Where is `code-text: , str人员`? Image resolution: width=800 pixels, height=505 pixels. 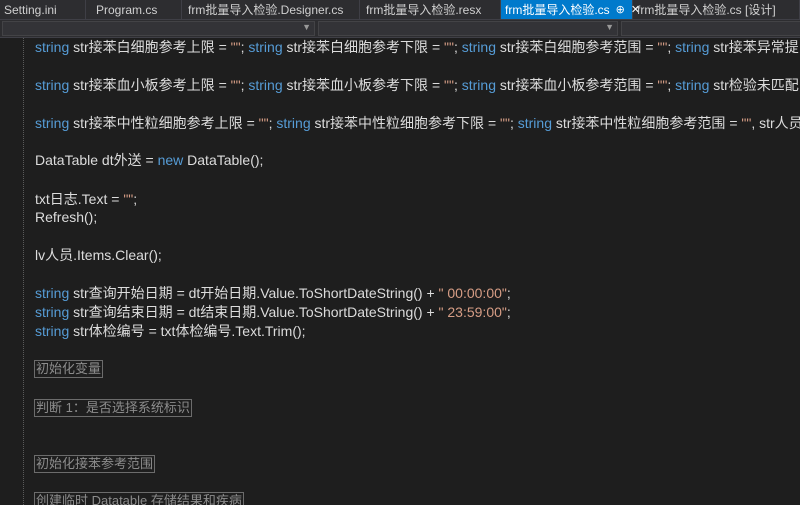 code-text: , str人员 is located at coordinates (775, 123).